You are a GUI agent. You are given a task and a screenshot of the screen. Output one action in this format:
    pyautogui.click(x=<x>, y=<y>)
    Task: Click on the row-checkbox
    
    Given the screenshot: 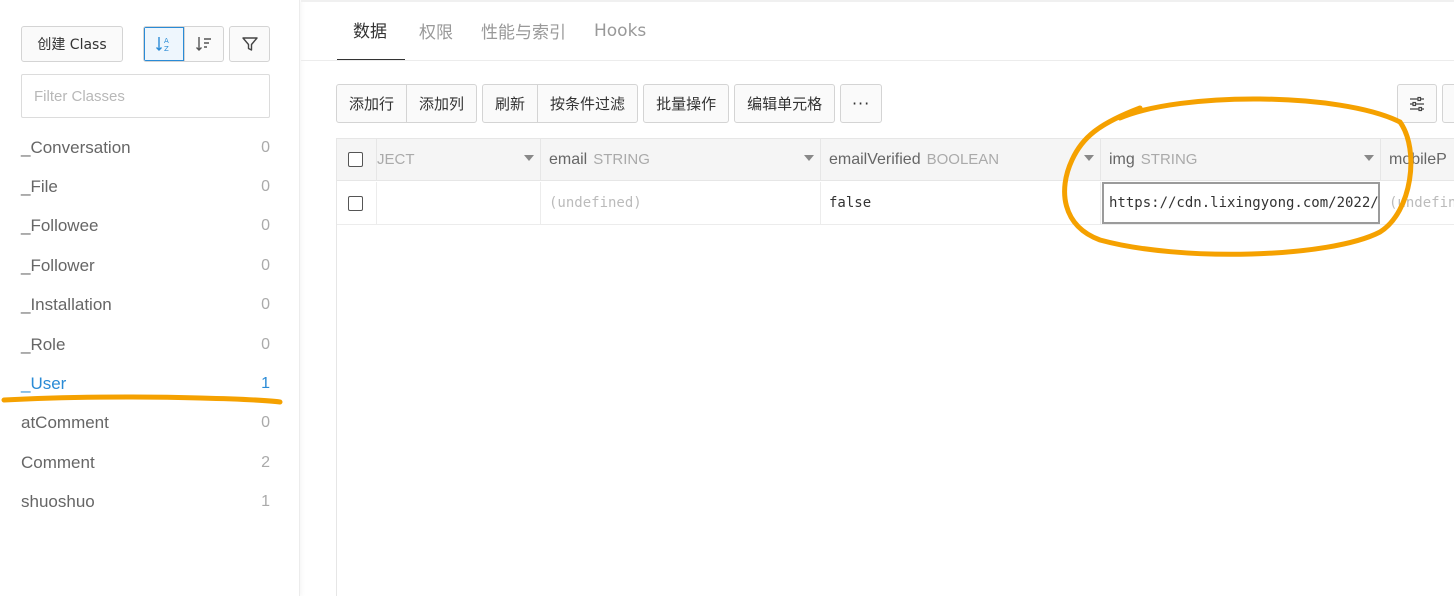 What is the action you would take?
    pyautogui.click(x=355, y=203)
    